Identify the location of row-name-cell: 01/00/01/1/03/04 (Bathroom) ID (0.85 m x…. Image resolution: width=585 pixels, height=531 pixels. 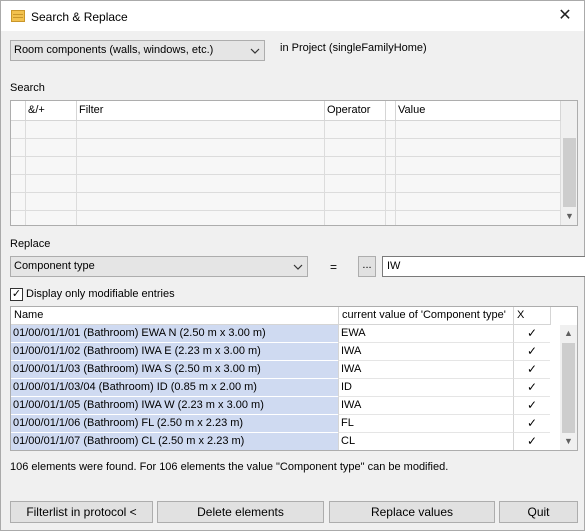
(174, 388).